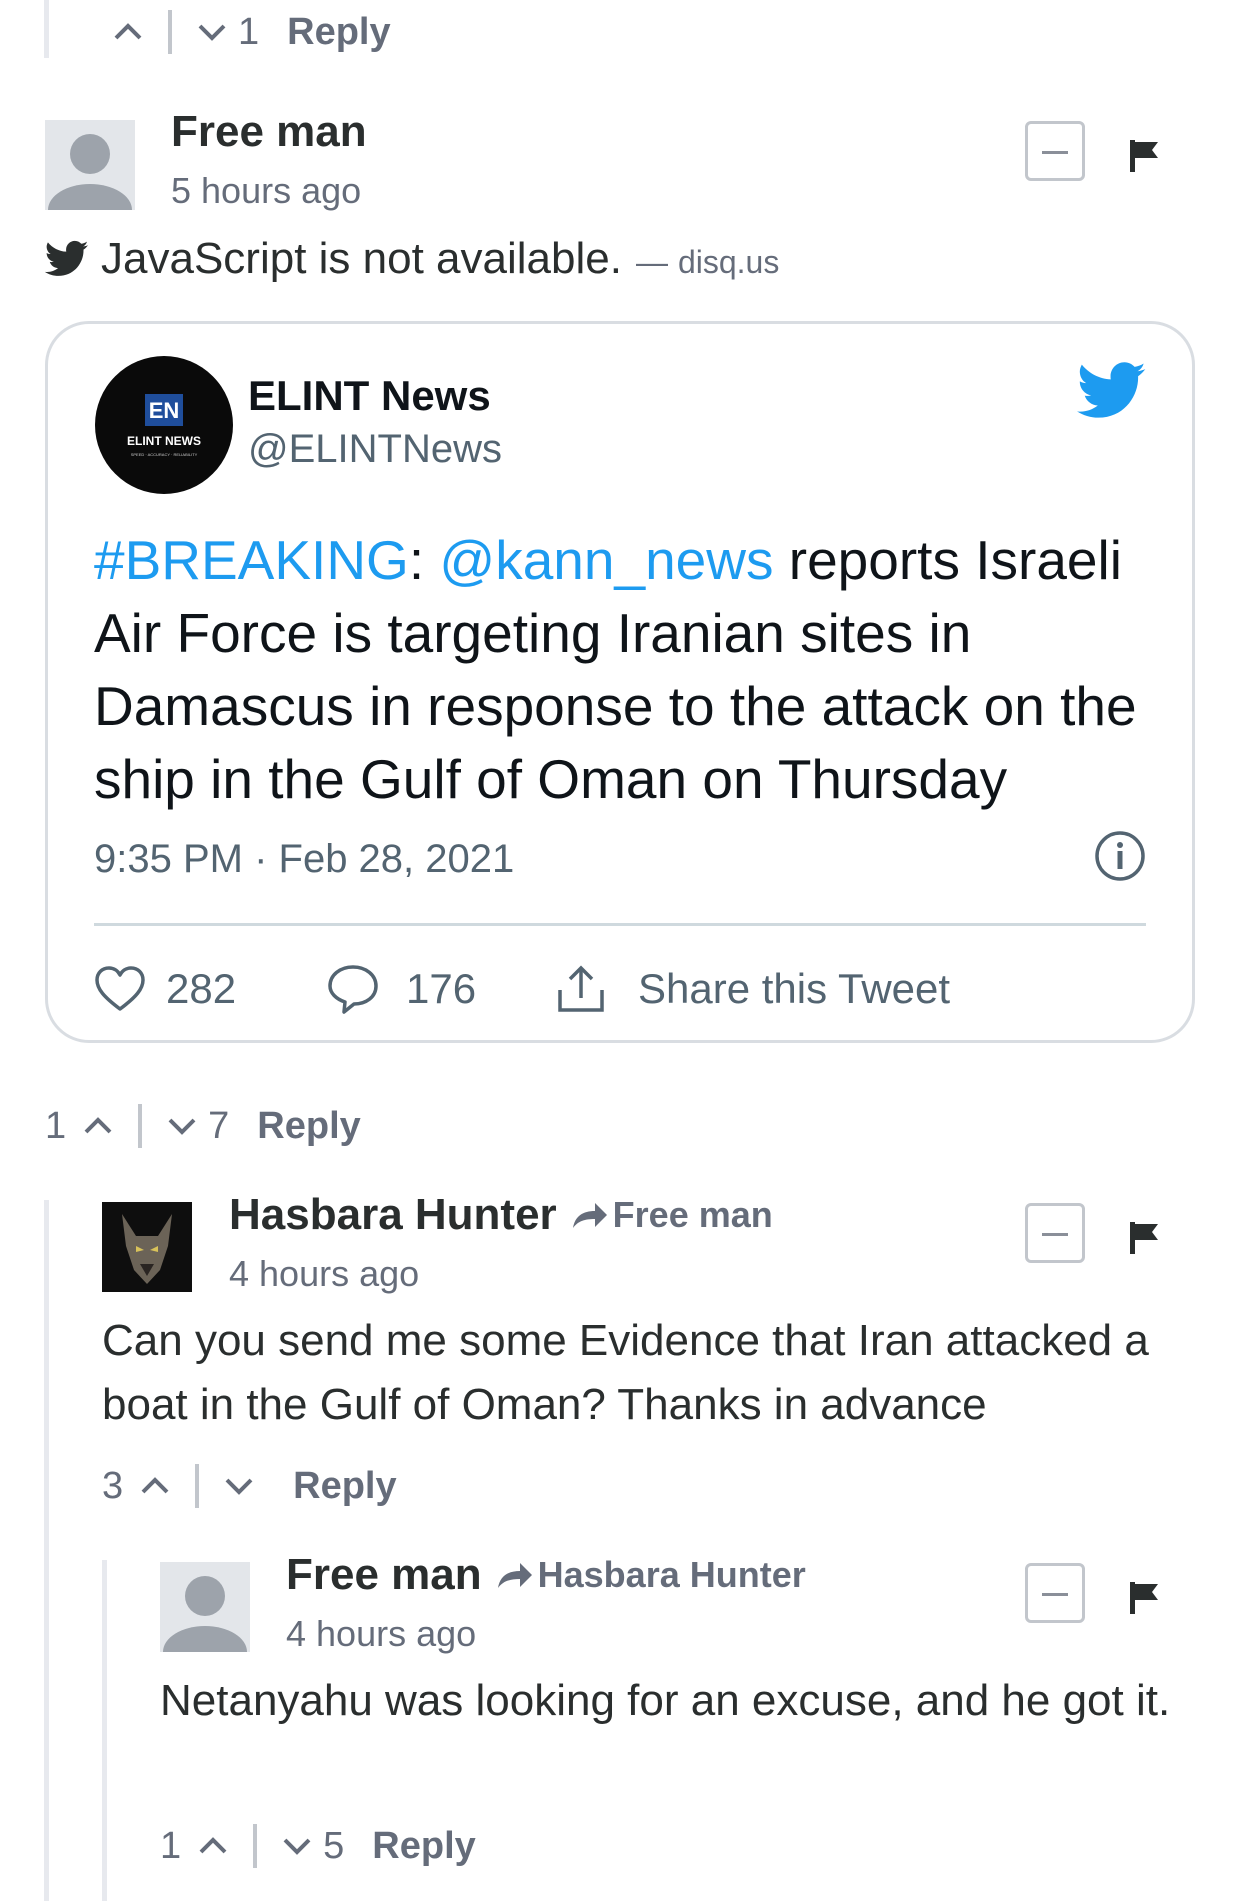  I want to click on wolf-avatar-icon, so click(147, 1247).